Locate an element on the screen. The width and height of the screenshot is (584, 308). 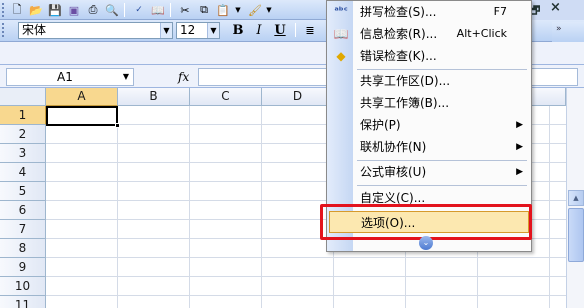
toolbar-overflow: » is located at coordinates (568, 32).